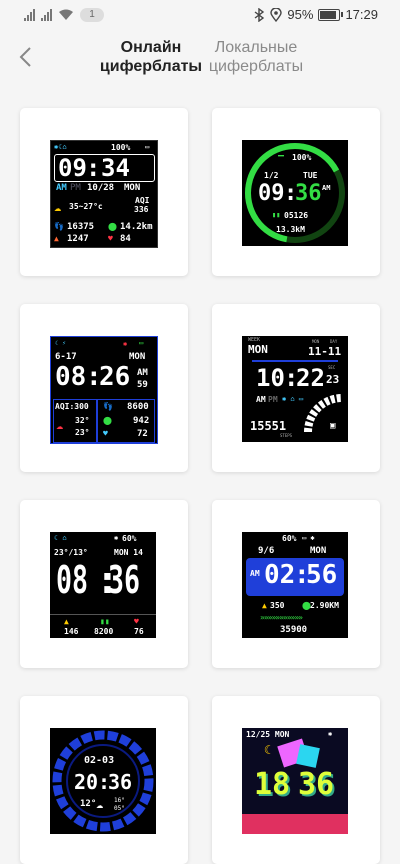 This screenshot has width=400, height=864. Describe the element at coordinates (256, 47) in the screenshot. I see `tab-local-label-line1: Локальные` at that location.